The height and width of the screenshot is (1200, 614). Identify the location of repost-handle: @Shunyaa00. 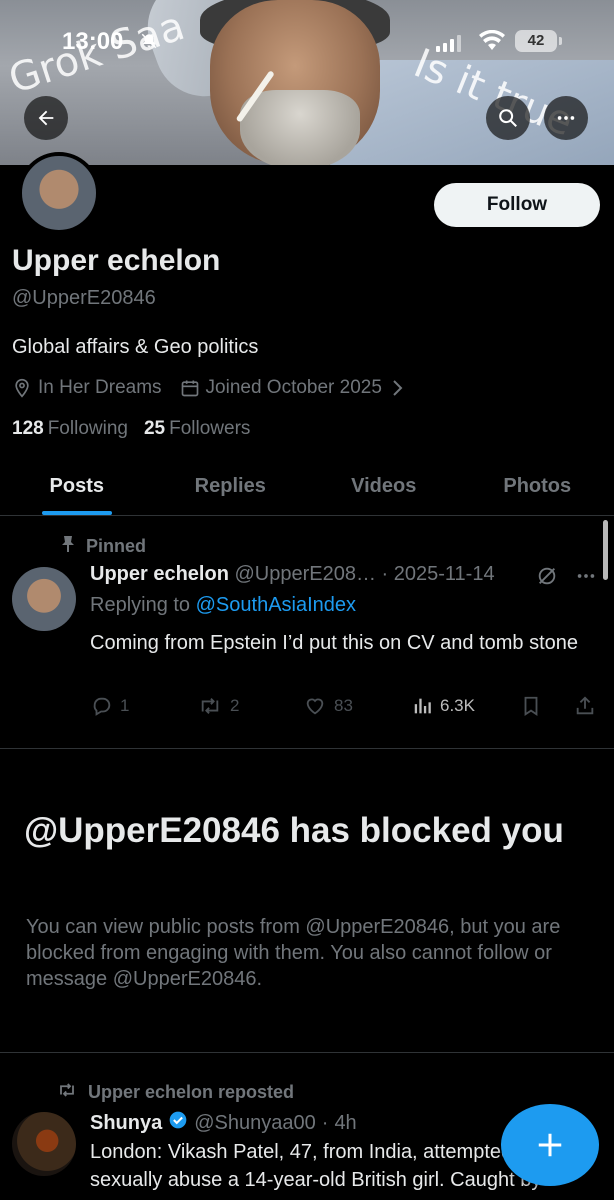
(255, 1122).